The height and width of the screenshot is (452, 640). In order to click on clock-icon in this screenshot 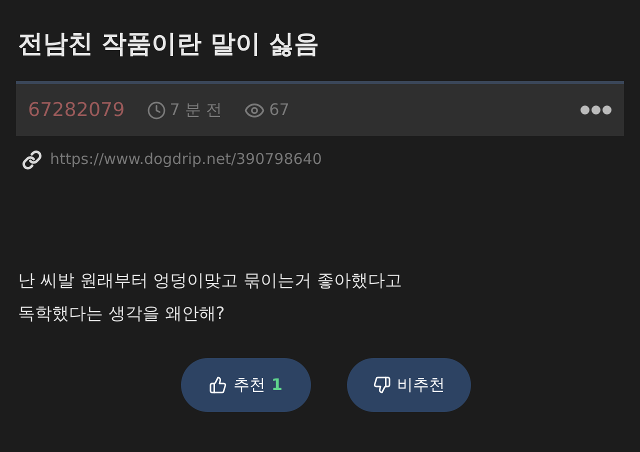, I will do `click(156, 110)`.